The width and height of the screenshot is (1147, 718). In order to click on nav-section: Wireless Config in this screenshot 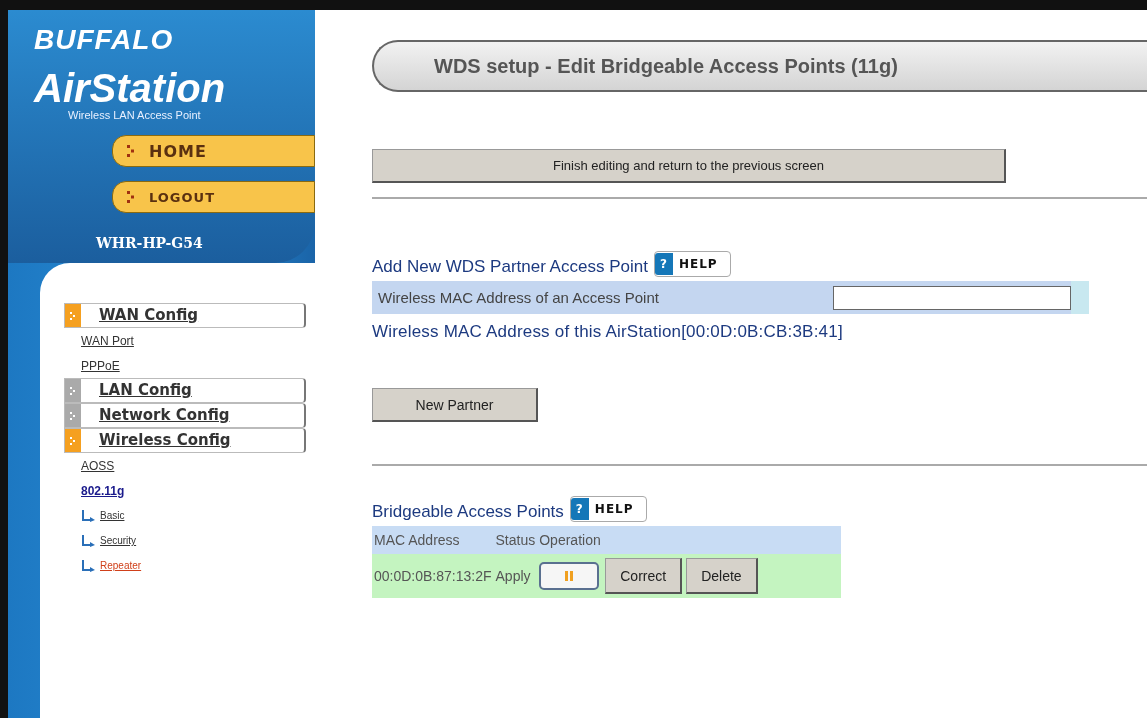, I will do `click(185, 440)`.